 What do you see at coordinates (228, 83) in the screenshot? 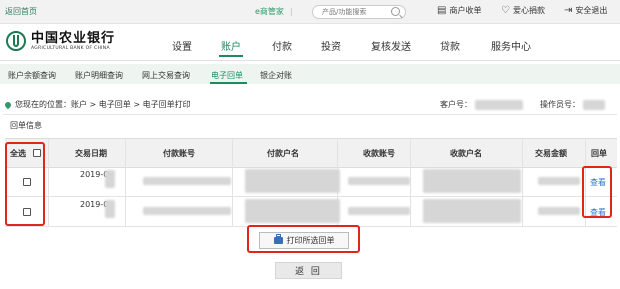
I see `subnav-active-indicator` at bounding box center [228, 83].